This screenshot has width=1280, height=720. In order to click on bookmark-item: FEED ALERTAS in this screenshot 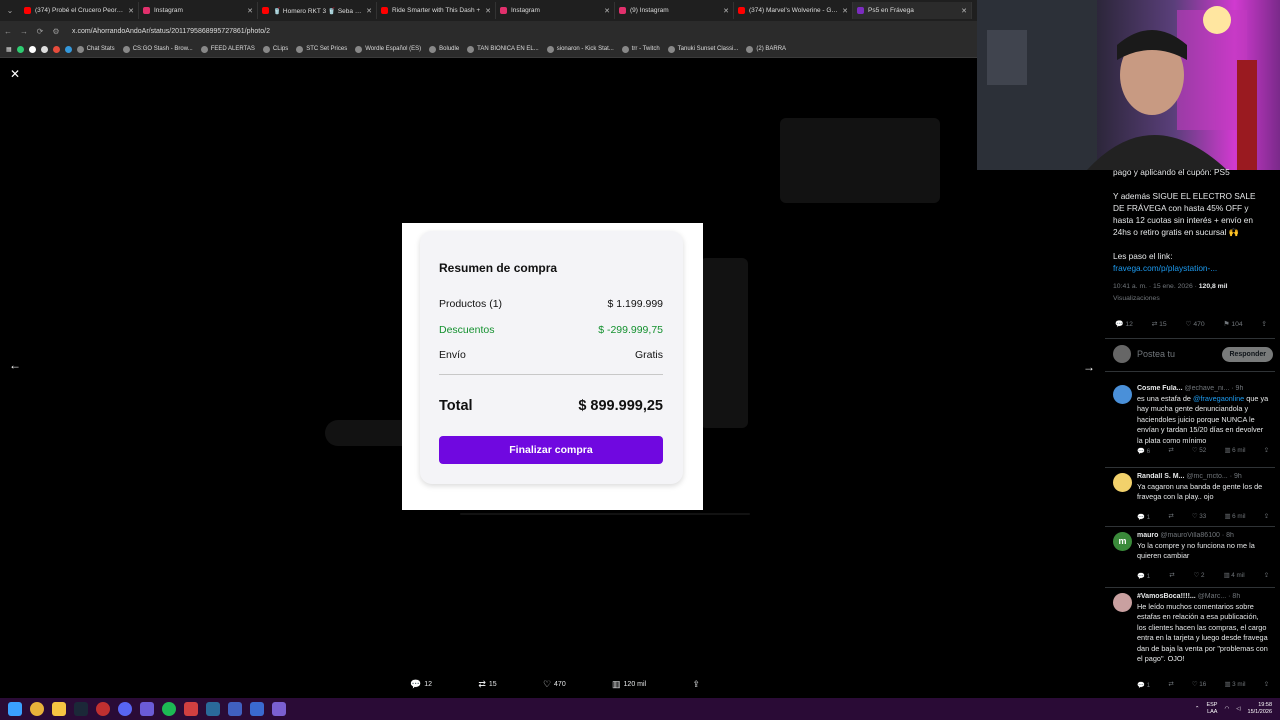, I will do `click(227, 49)`.